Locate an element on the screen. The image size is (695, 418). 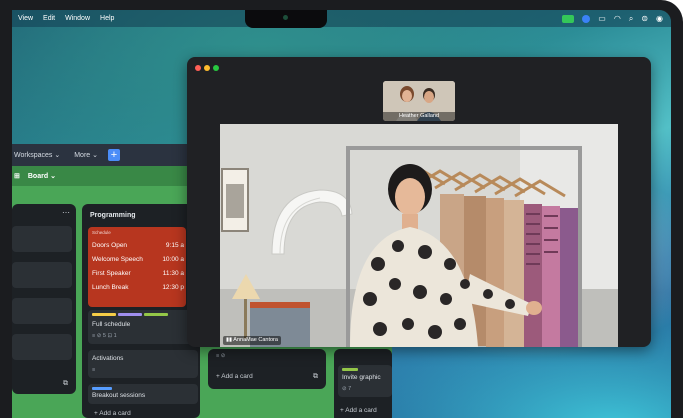
schedule-row: Lunch Break 12:30 p is located at coordinates (138, 287).